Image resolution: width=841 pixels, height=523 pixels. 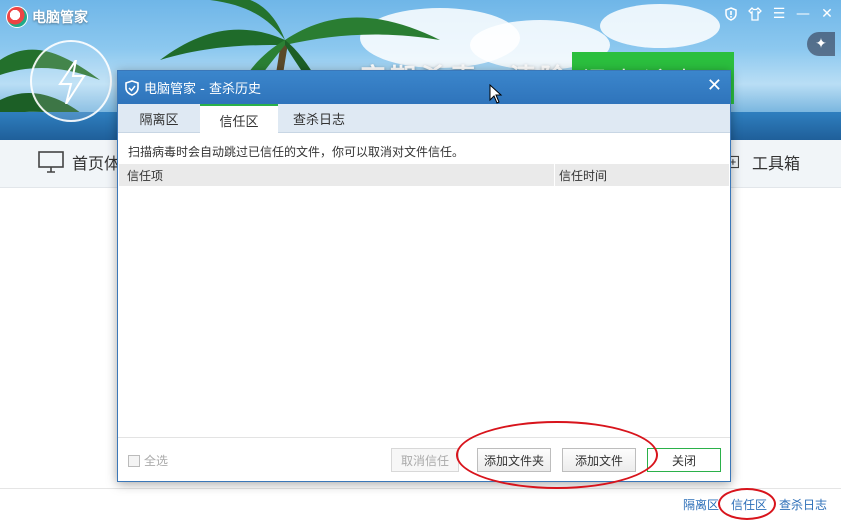 I want to click on menu-icon: ☰, so click(x=779, y=14).